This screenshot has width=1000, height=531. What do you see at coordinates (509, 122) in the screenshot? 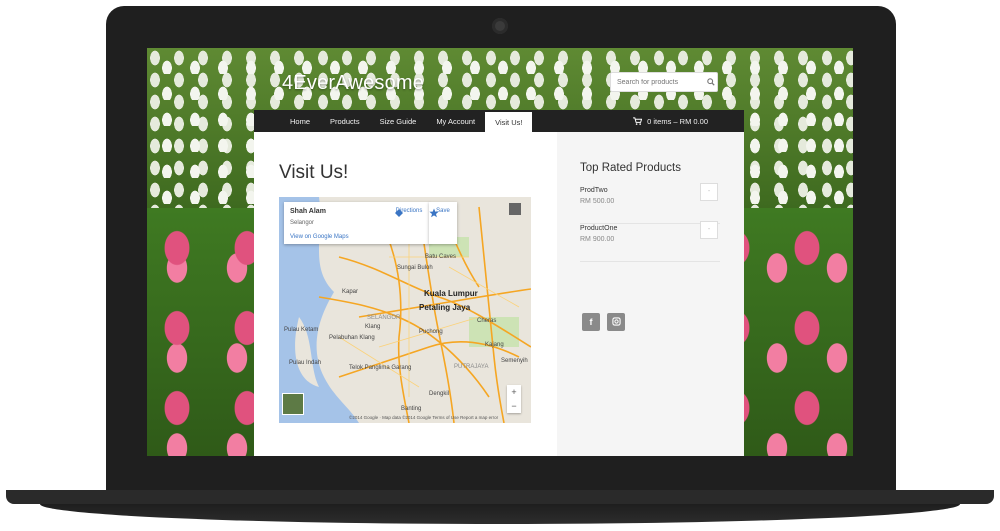
I see `nav-visit-us: Visit Us!` at bounding box center [509, 122].